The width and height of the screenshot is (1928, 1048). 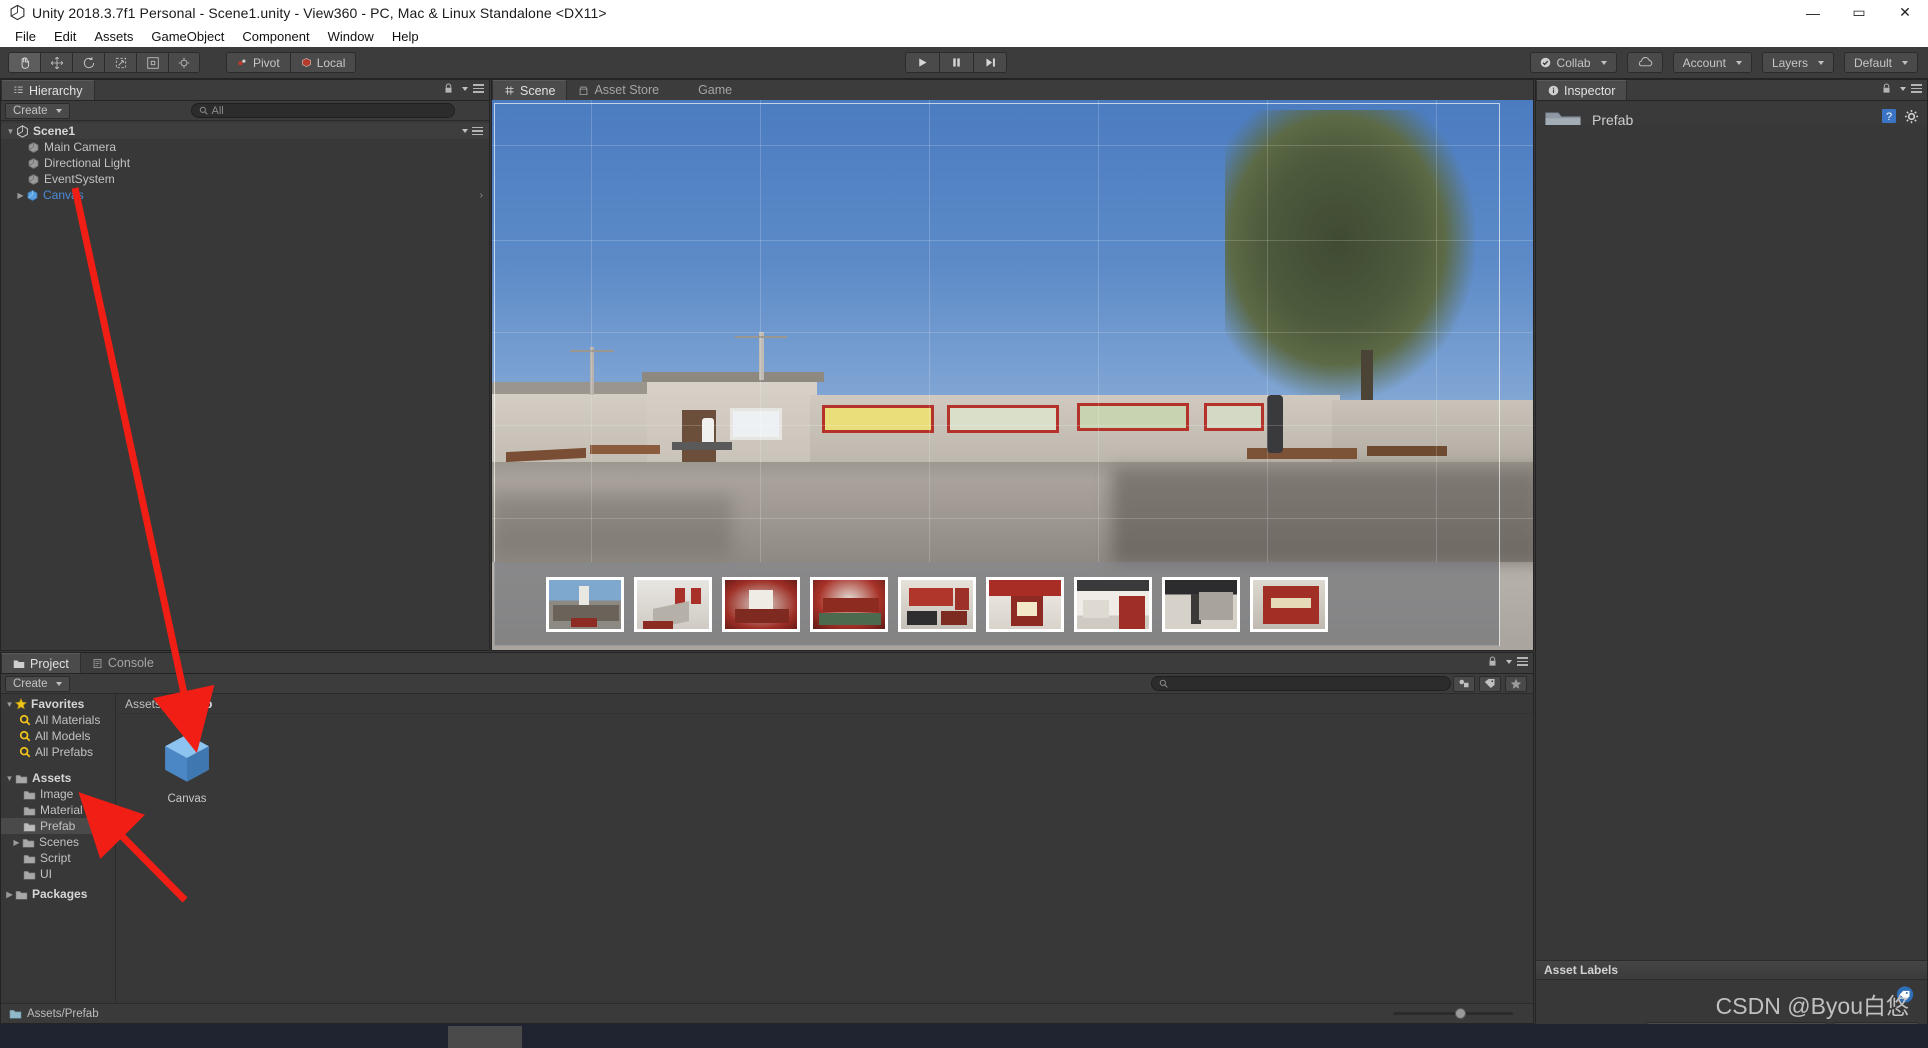 I want to click on project-tab-controls, so click(x=1508, y=661).